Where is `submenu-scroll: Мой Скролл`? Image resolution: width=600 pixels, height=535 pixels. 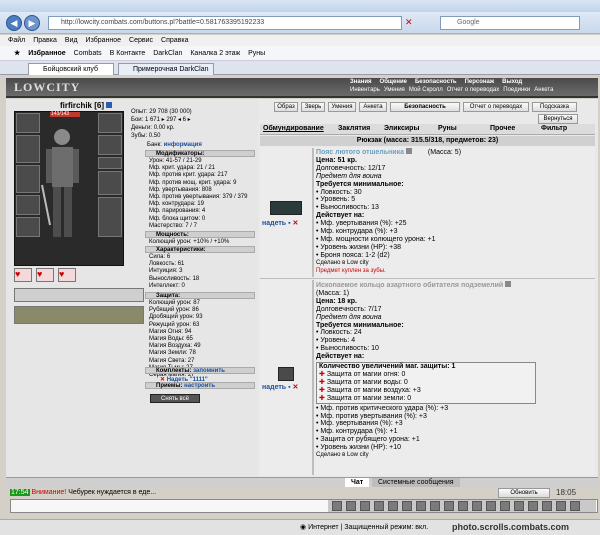
submenu-scroll: Мой Скролл is located at coordinates (426, 90).